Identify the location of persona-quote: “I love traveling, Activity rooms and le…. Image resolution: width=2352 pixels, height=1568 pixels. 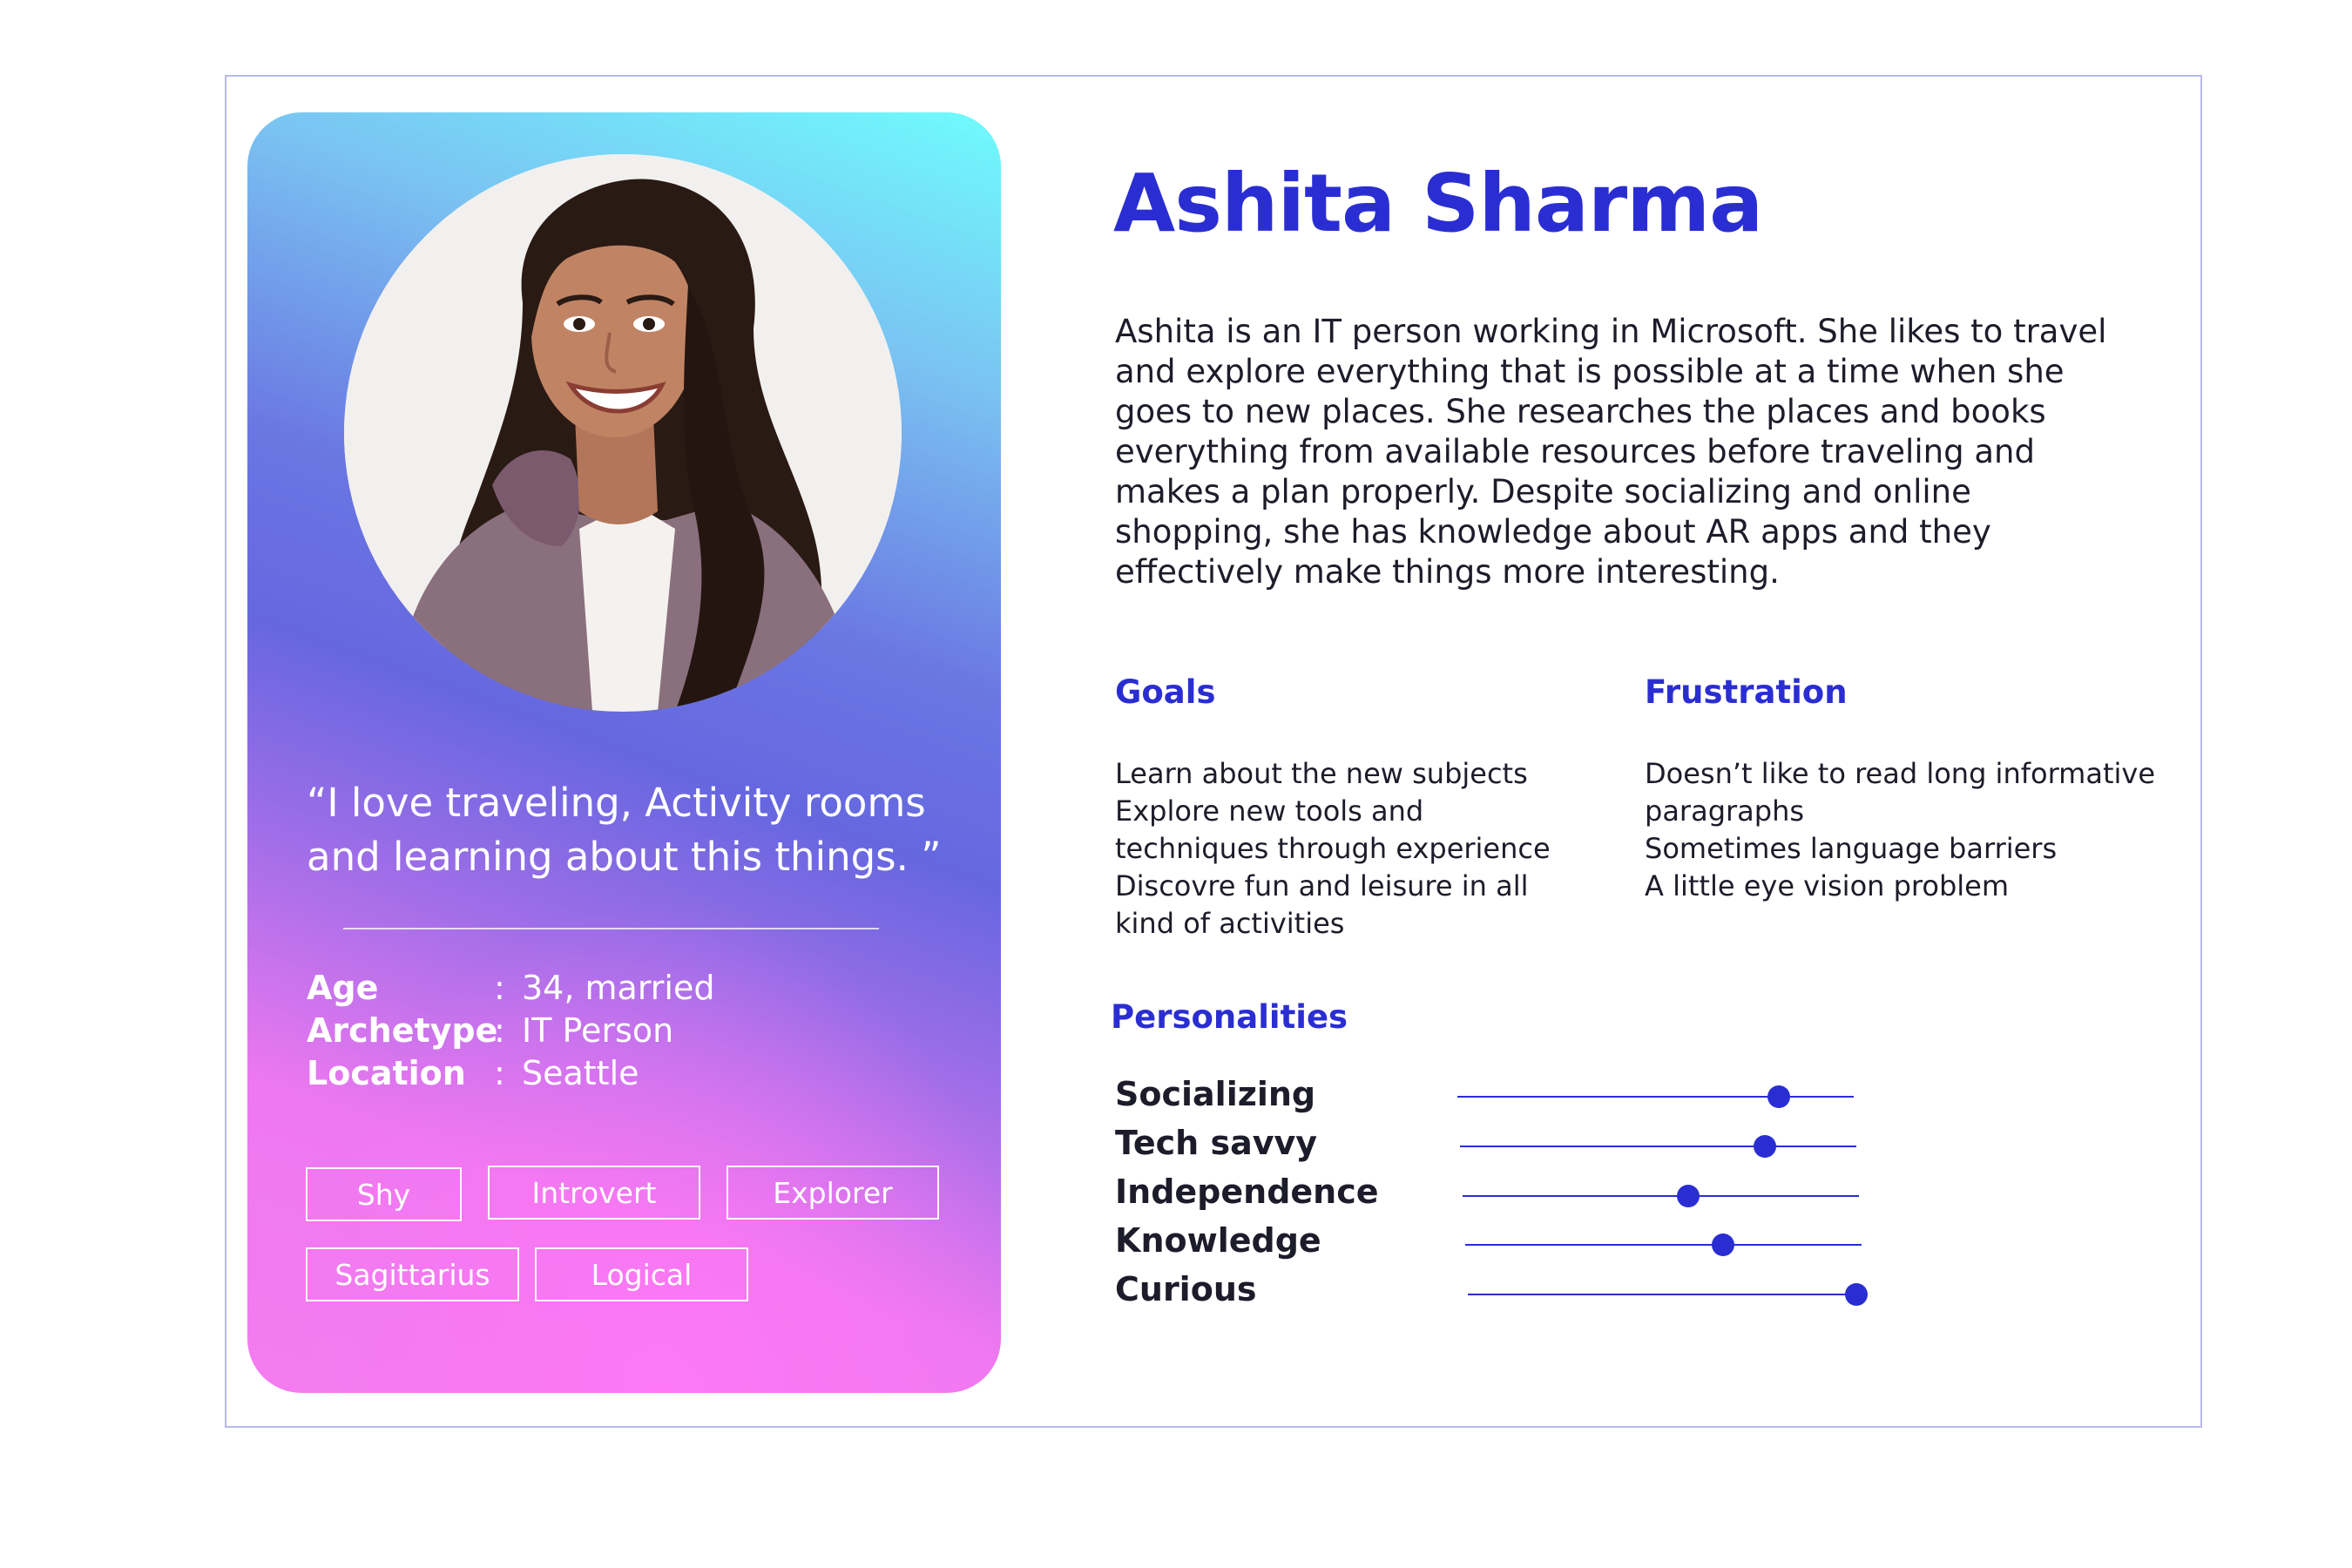
(624, 830).